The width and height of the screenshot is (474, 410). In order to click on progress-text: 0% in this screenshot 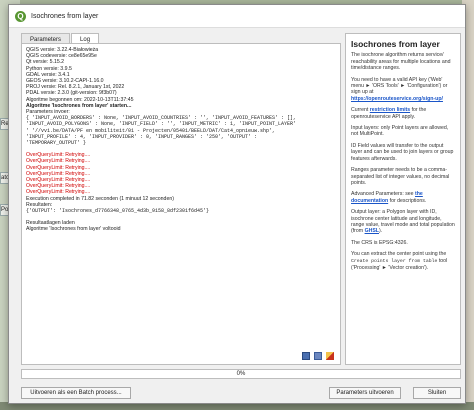, I will do `click(241, 374)`.